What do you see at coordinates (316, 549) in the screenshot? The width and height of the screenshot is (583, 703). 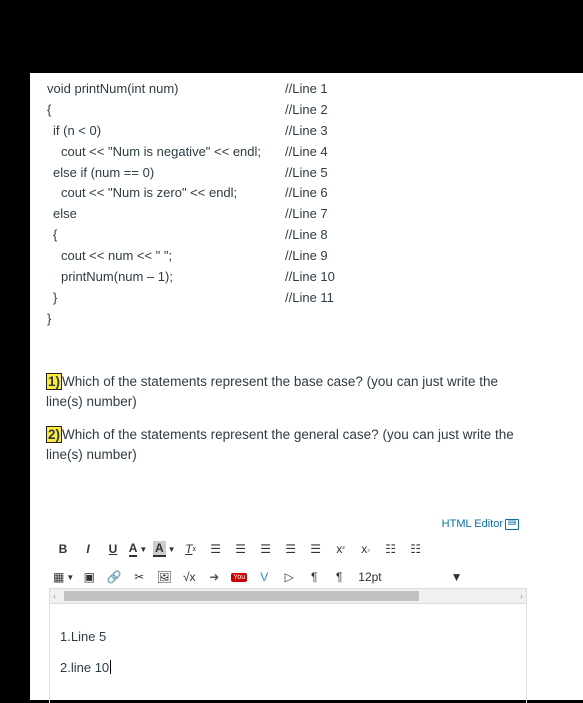 I see `outdent-icon: ☰` at bounding box center [316, 549].